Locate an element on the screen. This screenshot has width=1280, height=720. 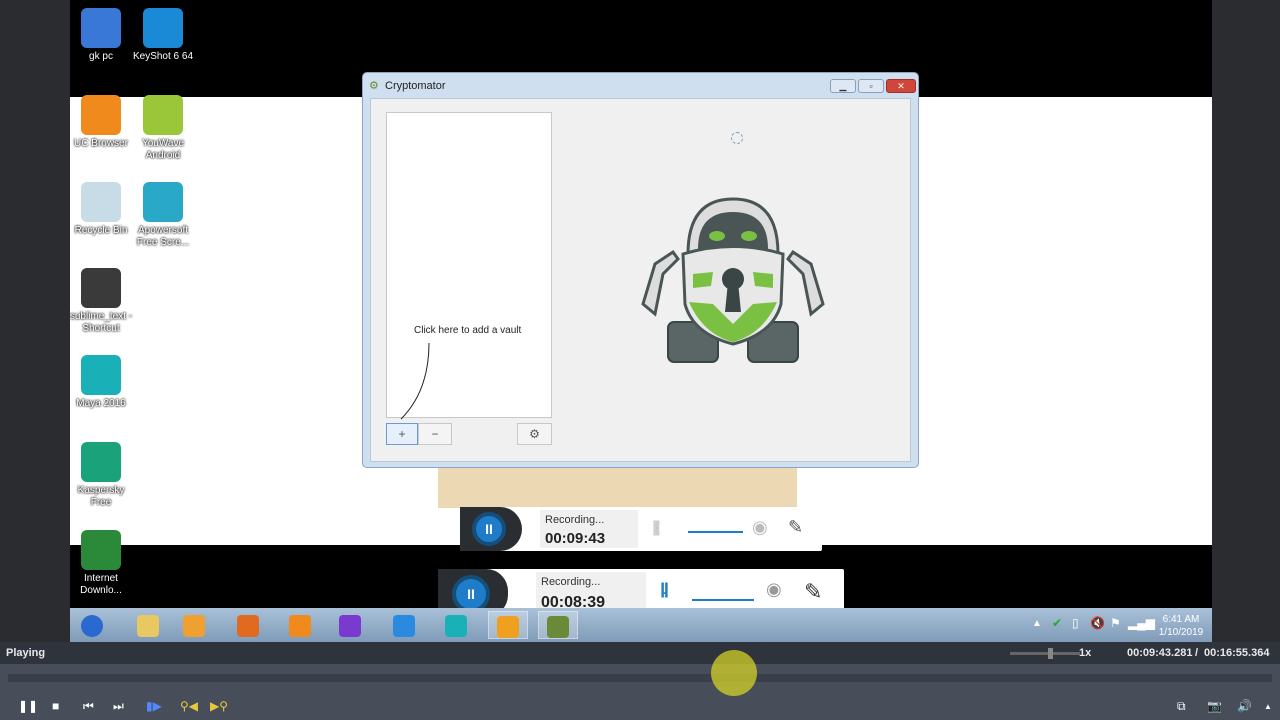
internet-explorer-icon is located at coordinates (404, 626).